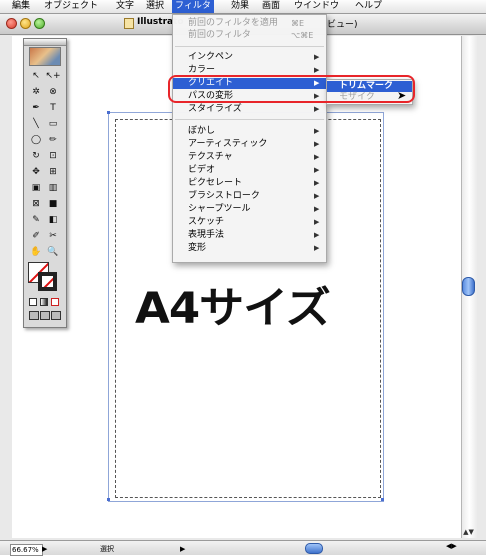 Image resolution: width=486 pixels, height=556 pixels. I want to click on scissors-tool-icon: ✂, so click(53, 236).